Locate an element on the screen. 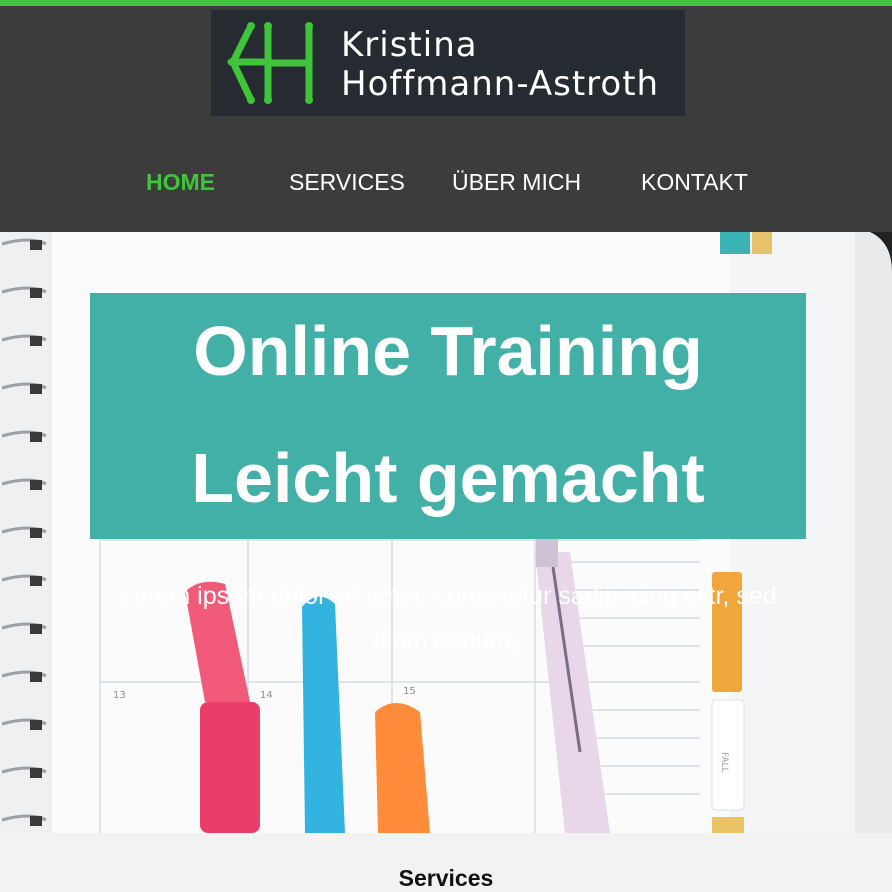 This screenshot has width=892, height=892. nav-item-kontakt: KONTAKT is located at coordinates (694, 182).